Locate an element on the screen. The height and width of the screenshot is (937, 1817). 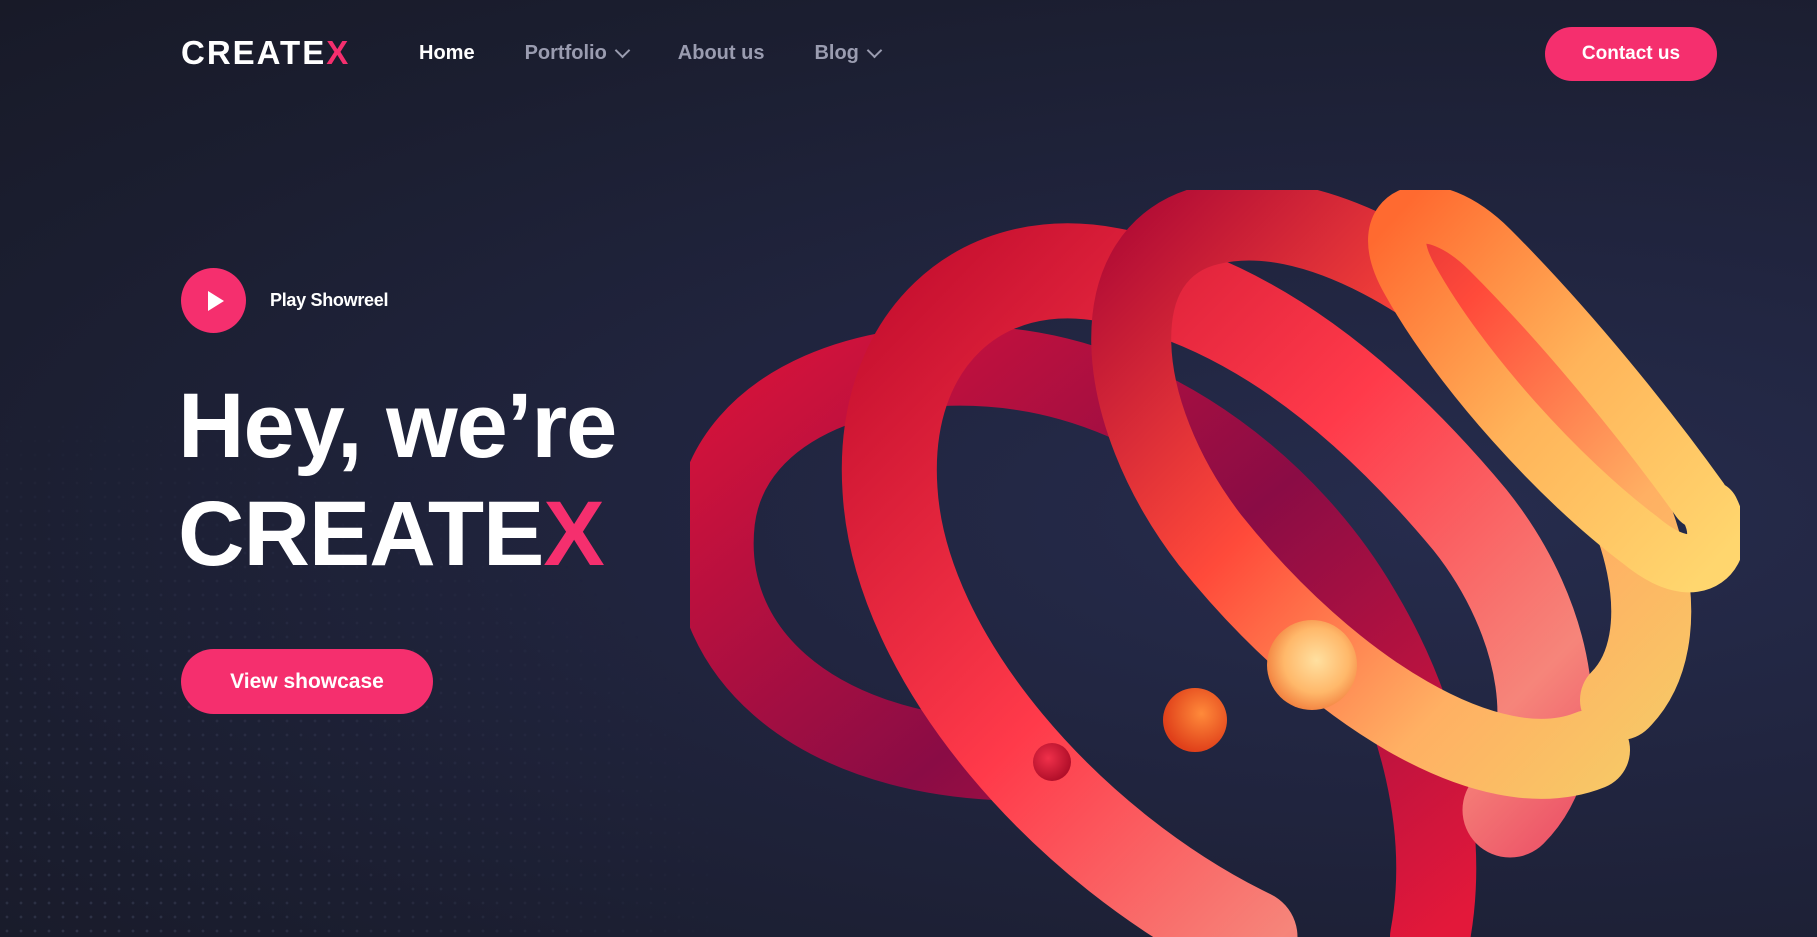
nav-item-blog: Blog is located at coordinates (848, 53).